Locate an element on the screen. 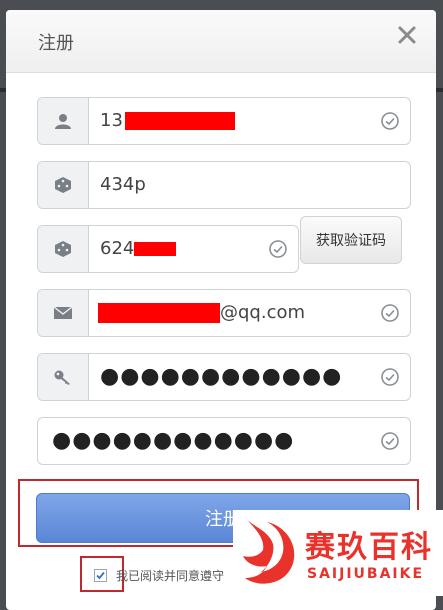  close-icon is located at coordinates (407, 35).